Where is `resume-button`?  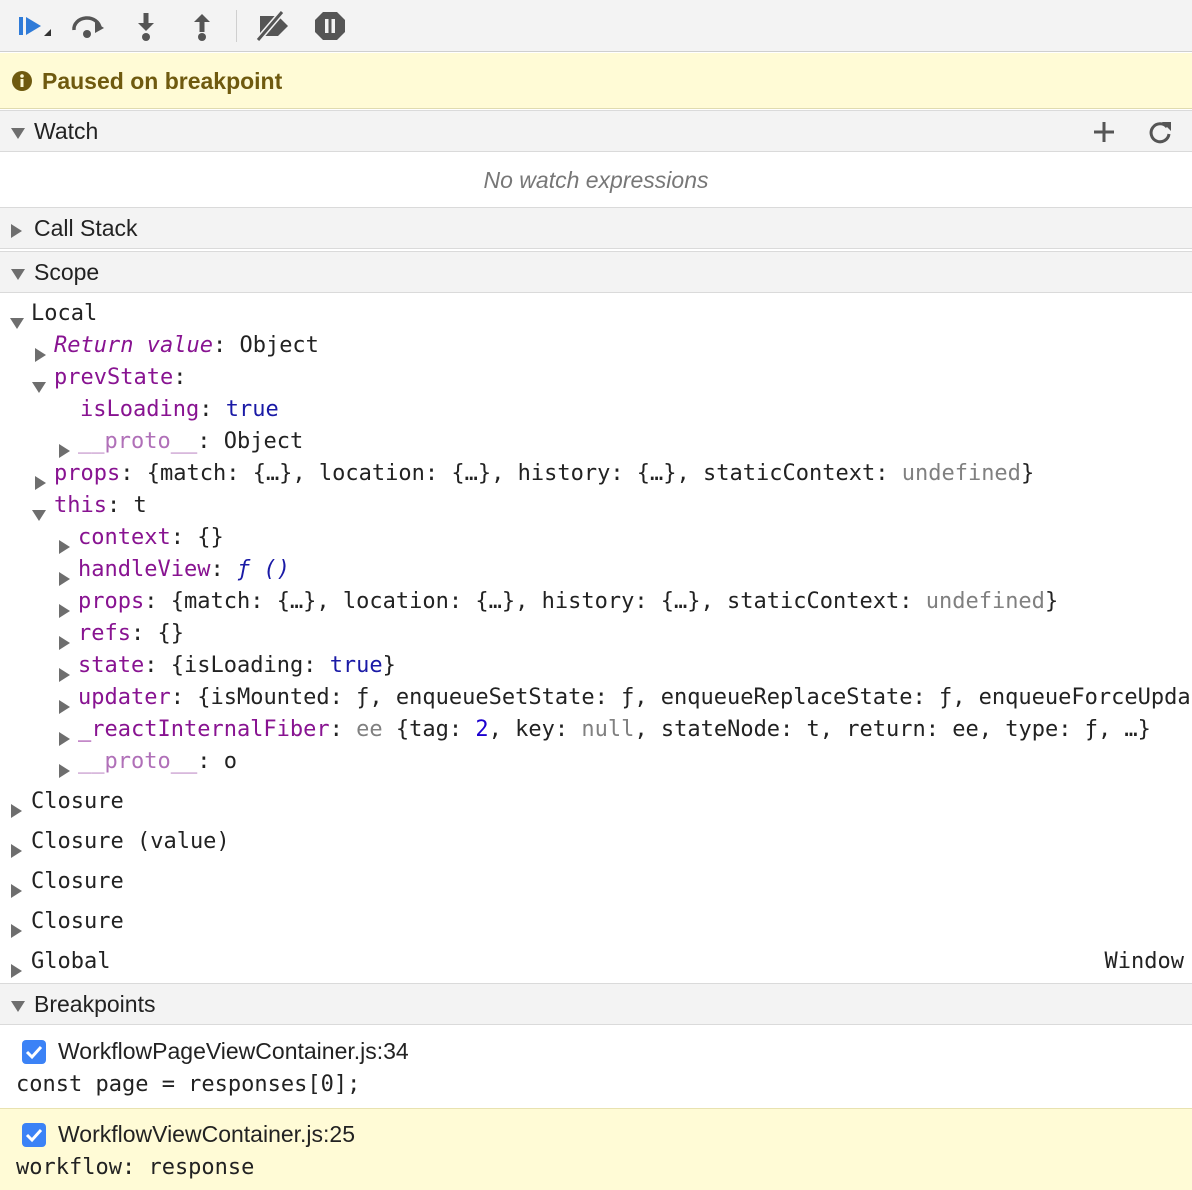 resume-button is located at coordinates (34, 26).